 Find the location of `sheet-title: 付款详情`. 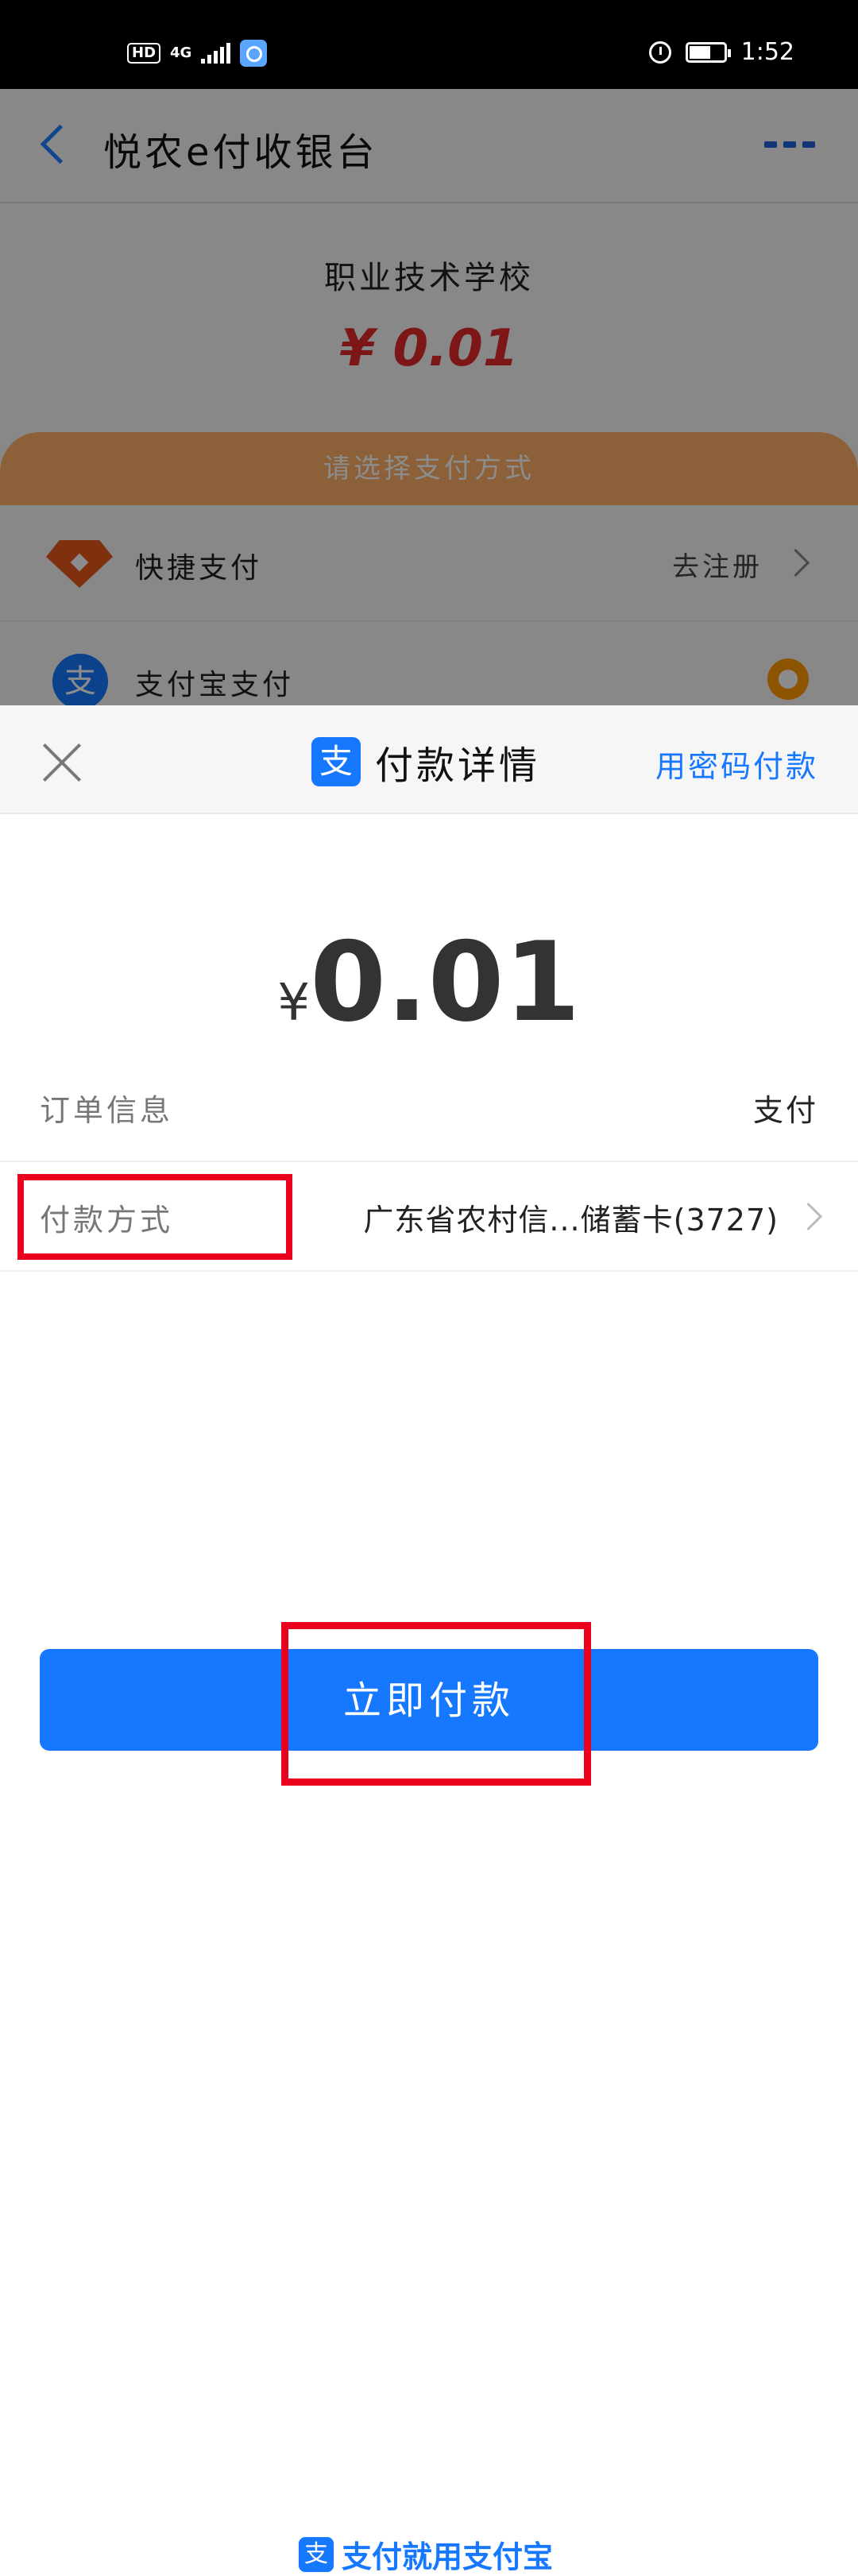

sheet-title: 付款详情 is located at coordinates (458, 765).